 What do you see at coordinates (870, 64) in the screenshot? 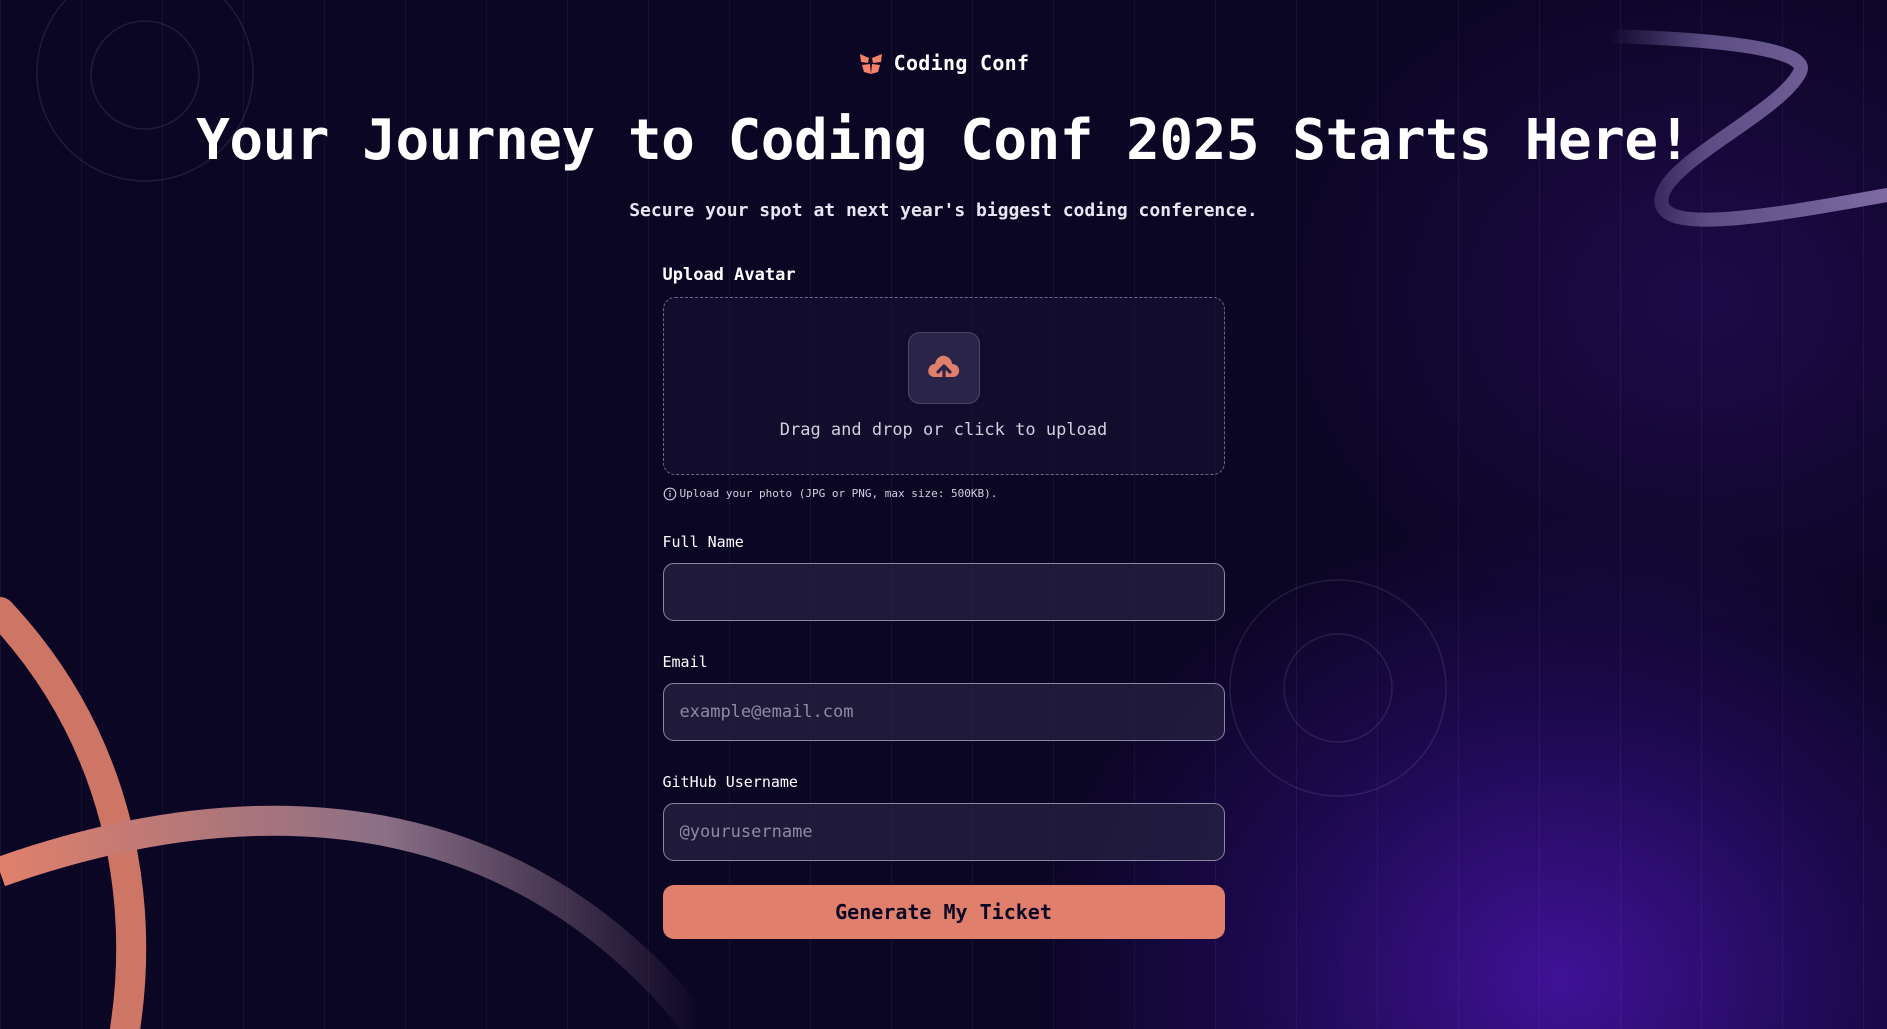
I see `coding-conf-logo-icon` at bounding box center [870, 64].